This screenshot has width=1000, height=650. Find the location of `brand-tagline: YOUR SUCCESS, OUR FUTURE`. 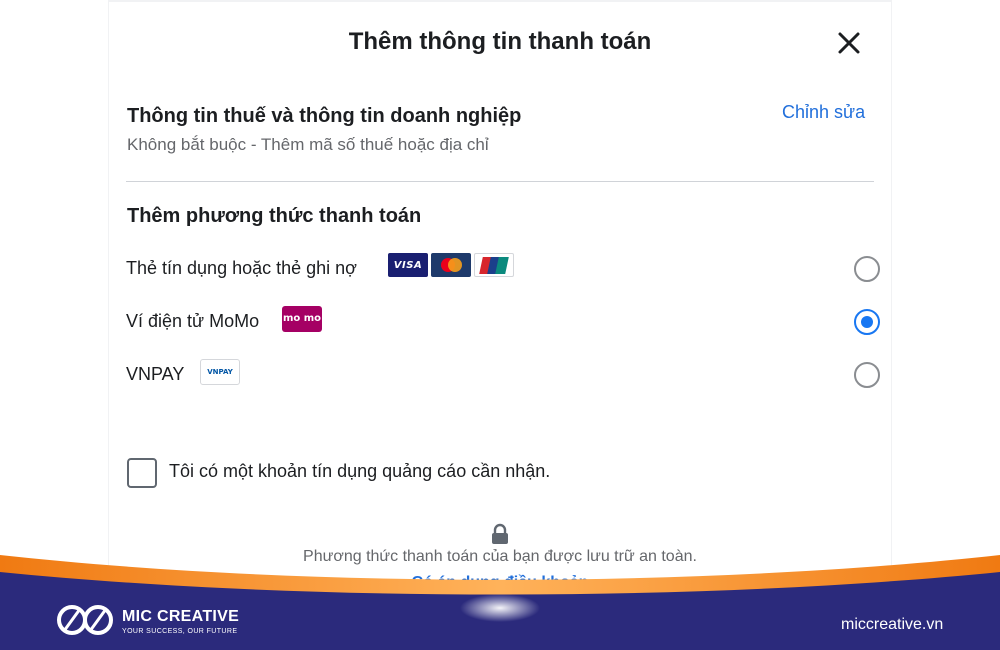

brand-tagline: YOUR SUCCESS, OUR FUTURE is located at coordinates (180, 631).